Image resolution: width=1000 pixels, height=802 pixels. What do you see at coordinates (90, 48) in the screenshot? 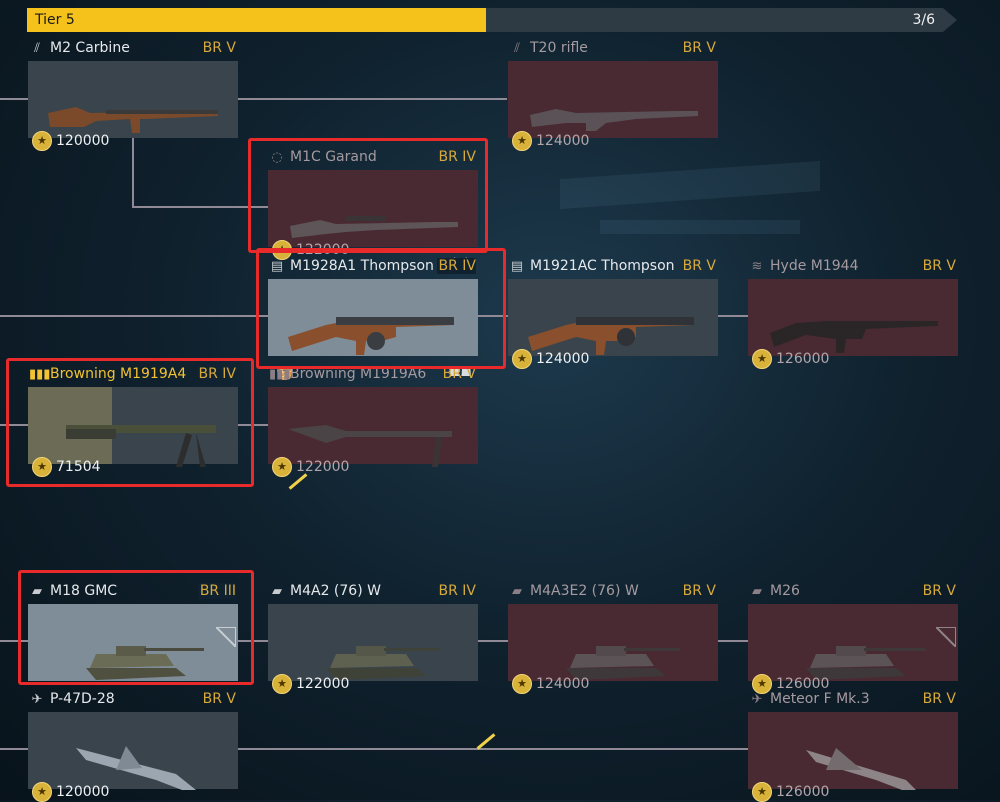
I see `unit-name: M2 Carbine` at bounding box center [90, 48].